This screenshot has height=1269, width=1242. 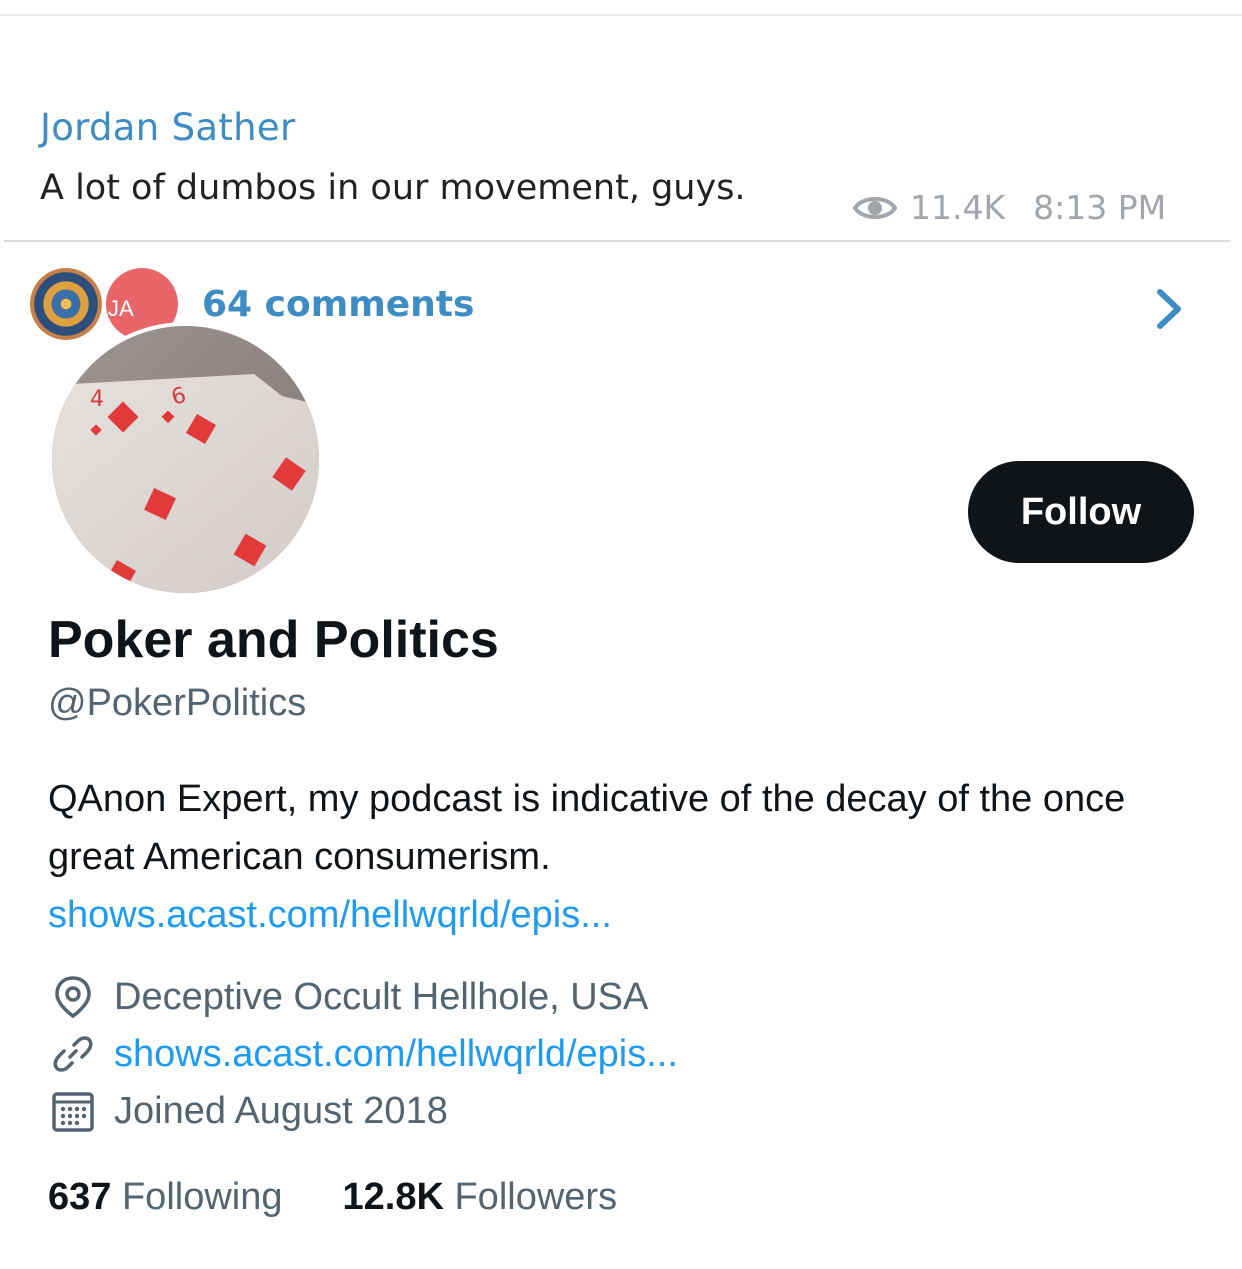 I want to click on playing-cards-image: 4 6, so click(x=185, y=459).